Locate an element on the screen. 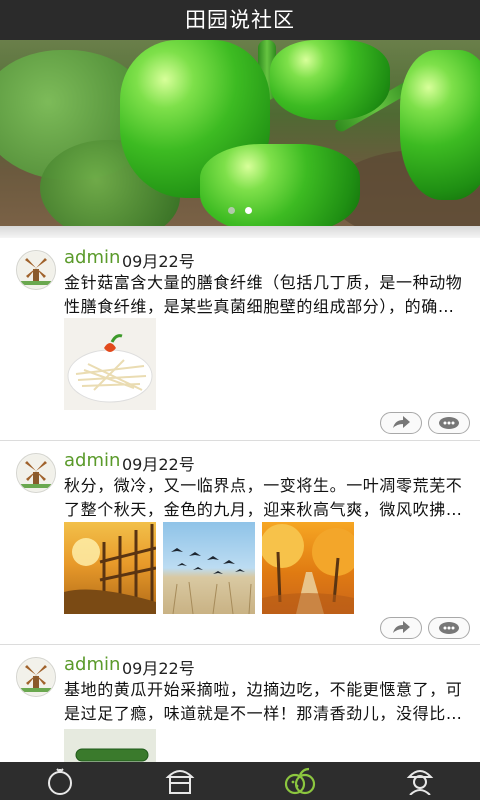  page-title: 田园说社区 is located at coordinates (240, 20).